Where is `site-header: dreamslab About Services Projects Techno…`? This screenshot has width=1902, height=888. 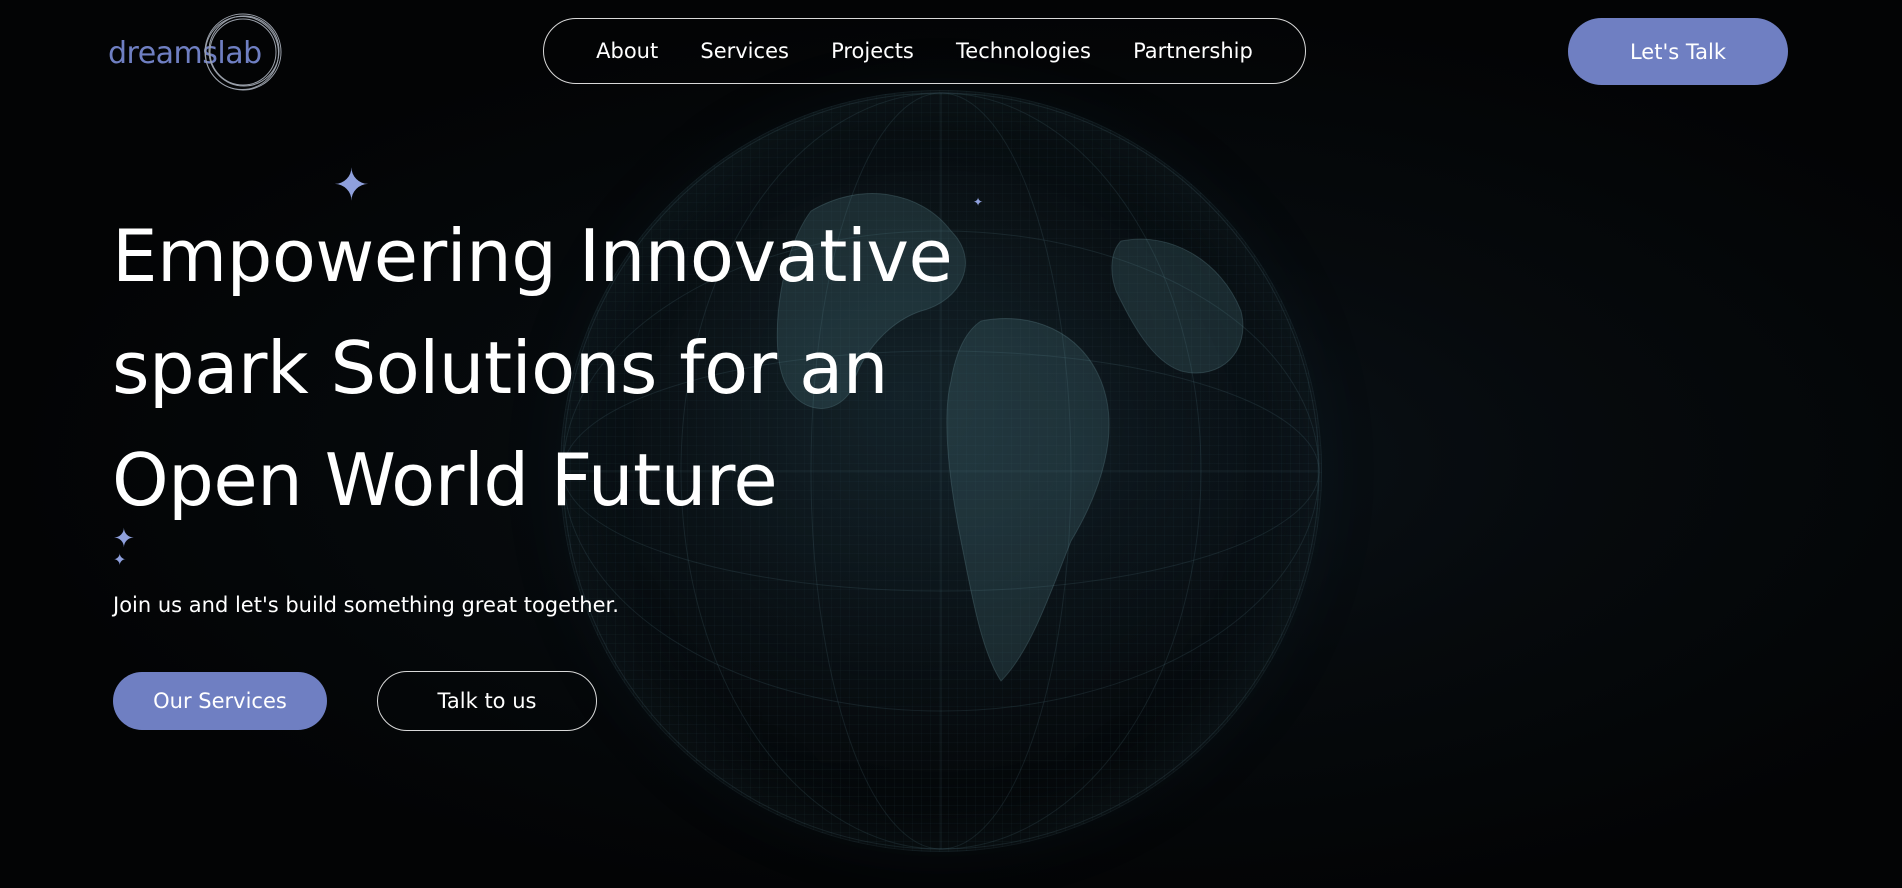 site-header: dreamslab About Services Projects Techno… is located at coordinates (951, 53).